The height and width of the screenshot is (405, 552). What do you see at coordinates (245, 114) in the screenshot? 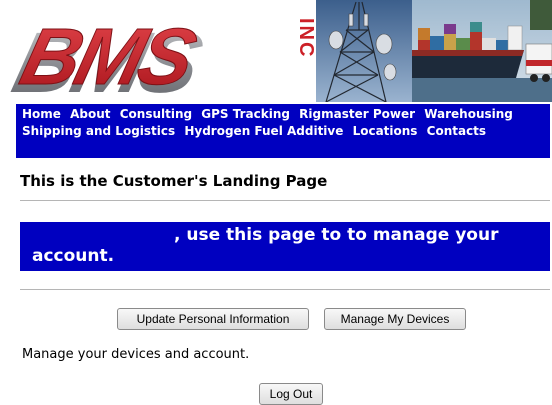
I see `nav-link-gps-tracking: GPS Tracking` at bounding box center [245, 114].